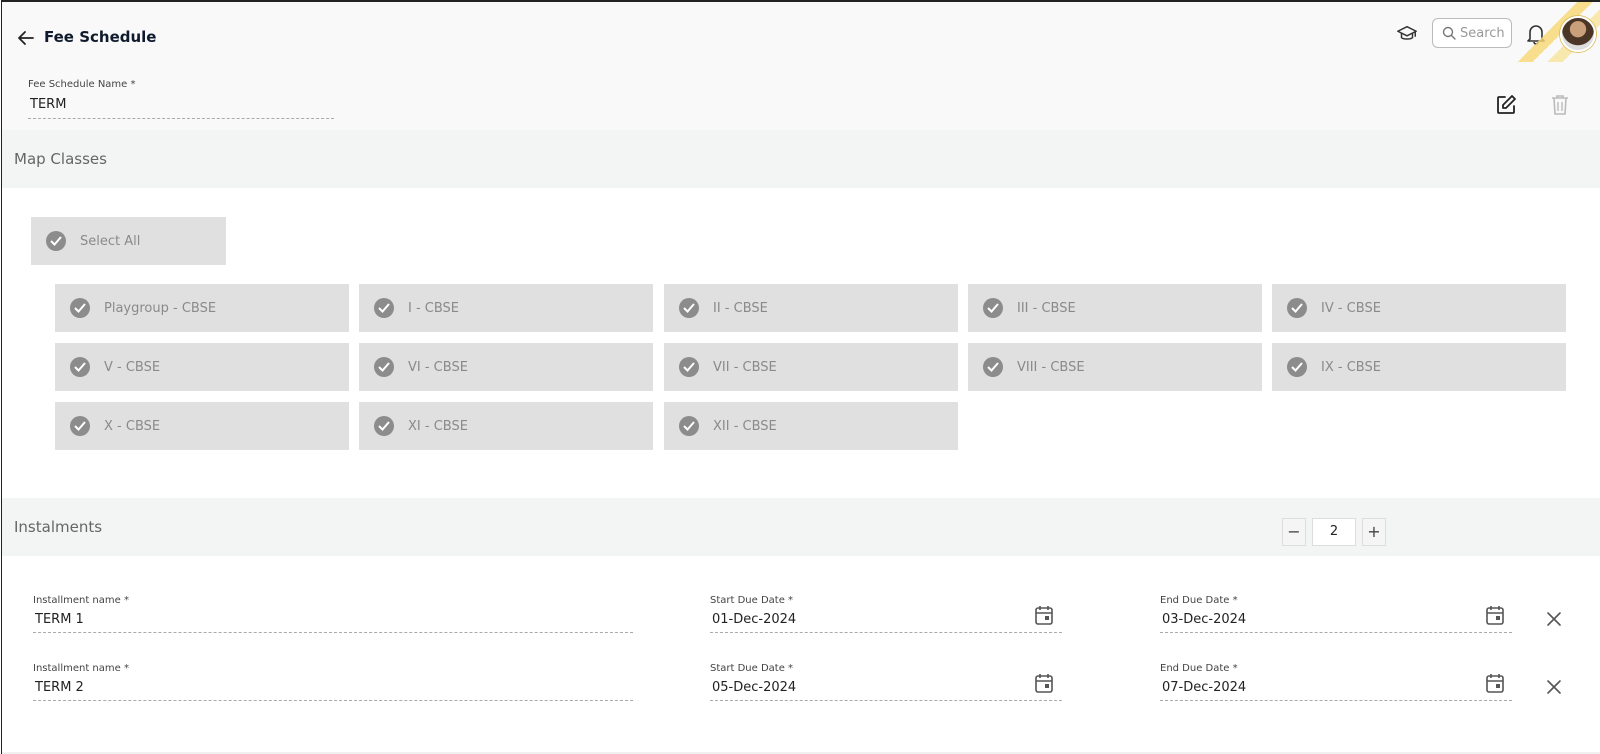  Describe the element at coordinates (202, 367) in the screenshot. I see `class-chip-v: V - CBSE` at that location.